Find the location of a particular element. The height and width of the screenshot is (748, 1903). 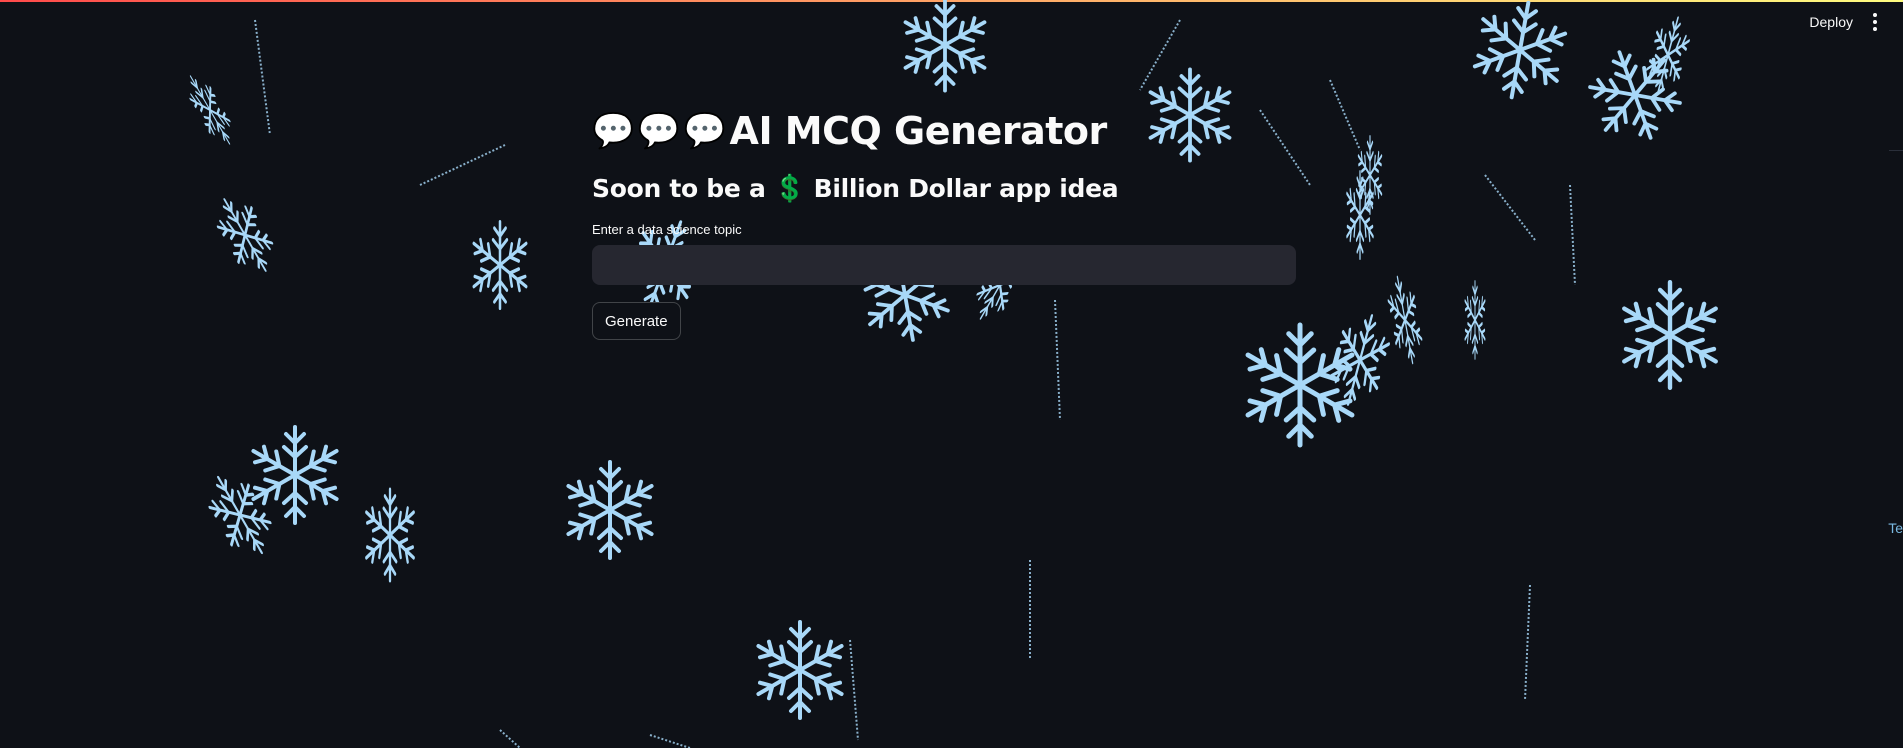

topic-input is located at coordinates (944, 265).